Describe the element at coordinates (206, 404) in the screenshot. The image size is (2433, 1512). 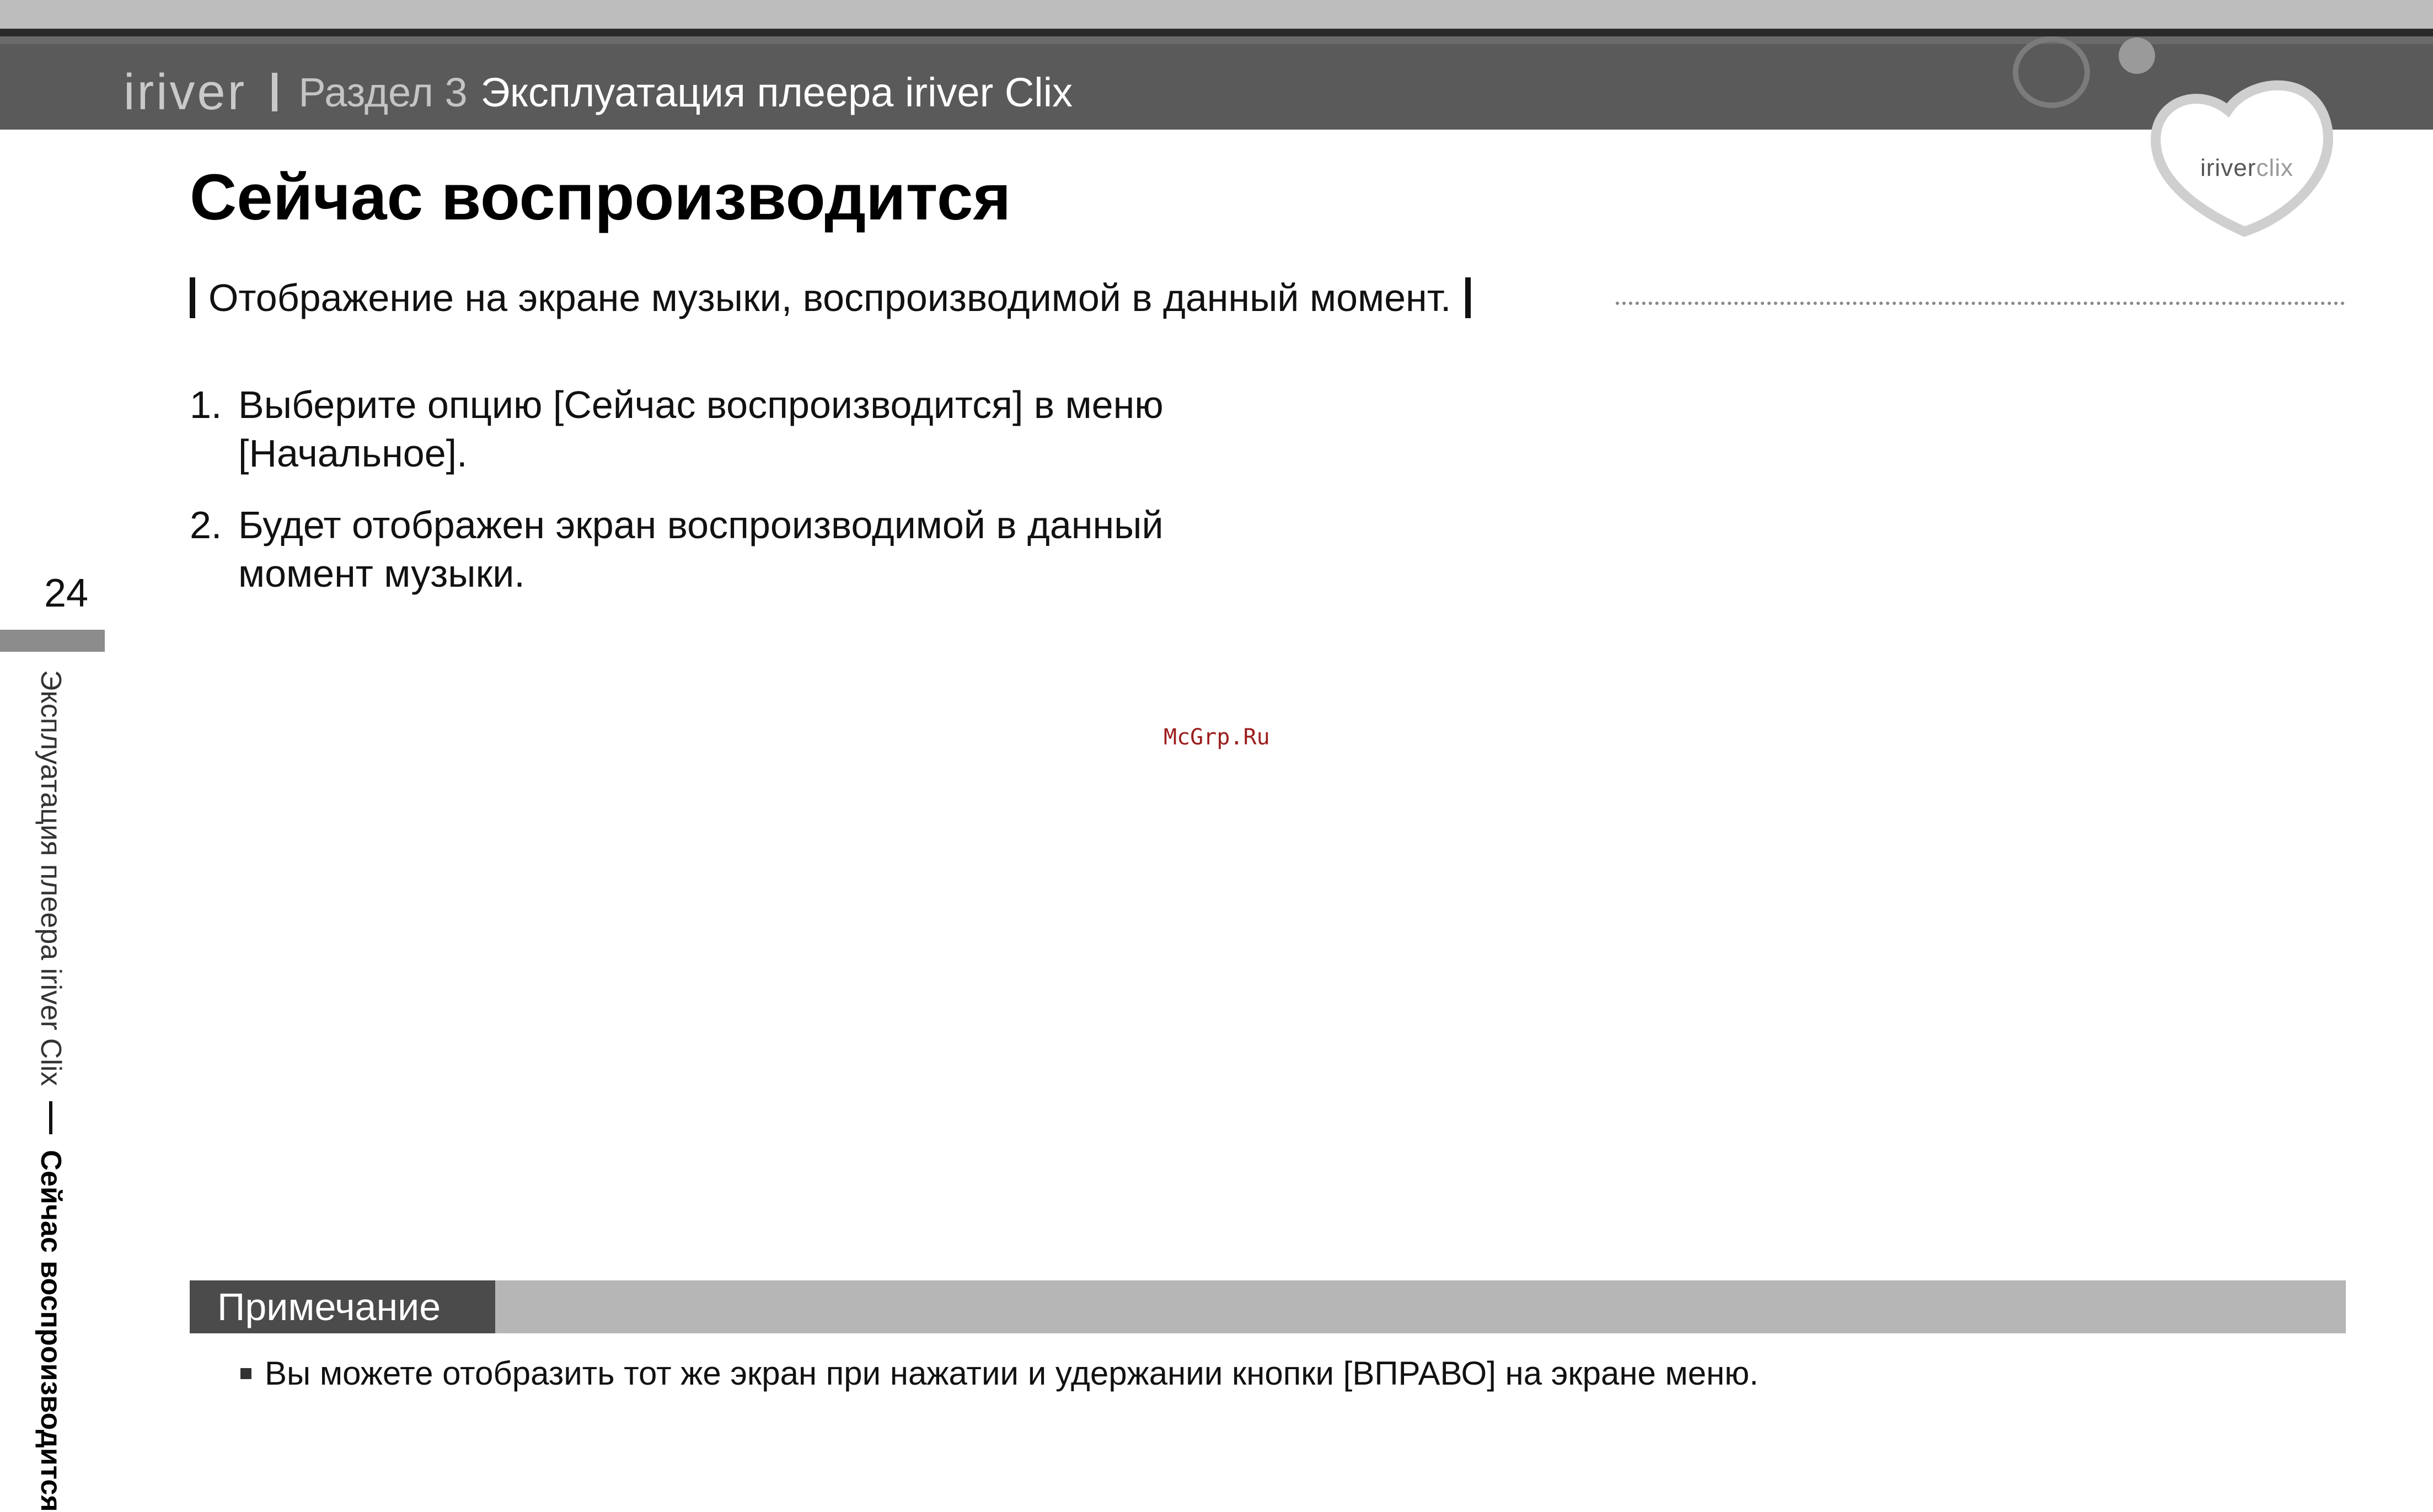
I see `step-number: 1.` at that location.